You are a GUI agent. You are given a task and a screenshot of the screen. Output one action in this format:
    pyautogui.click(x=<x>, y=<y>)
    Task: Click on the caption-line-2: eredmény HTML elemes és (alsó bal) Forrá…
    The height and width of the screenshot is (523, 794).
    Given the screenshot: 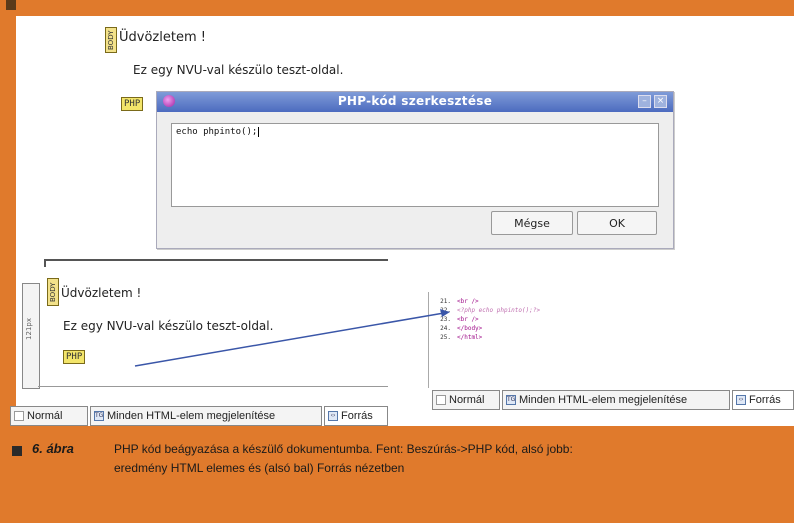 What is the action you would take?
    pyautogui.click(x=259, y=468)
    